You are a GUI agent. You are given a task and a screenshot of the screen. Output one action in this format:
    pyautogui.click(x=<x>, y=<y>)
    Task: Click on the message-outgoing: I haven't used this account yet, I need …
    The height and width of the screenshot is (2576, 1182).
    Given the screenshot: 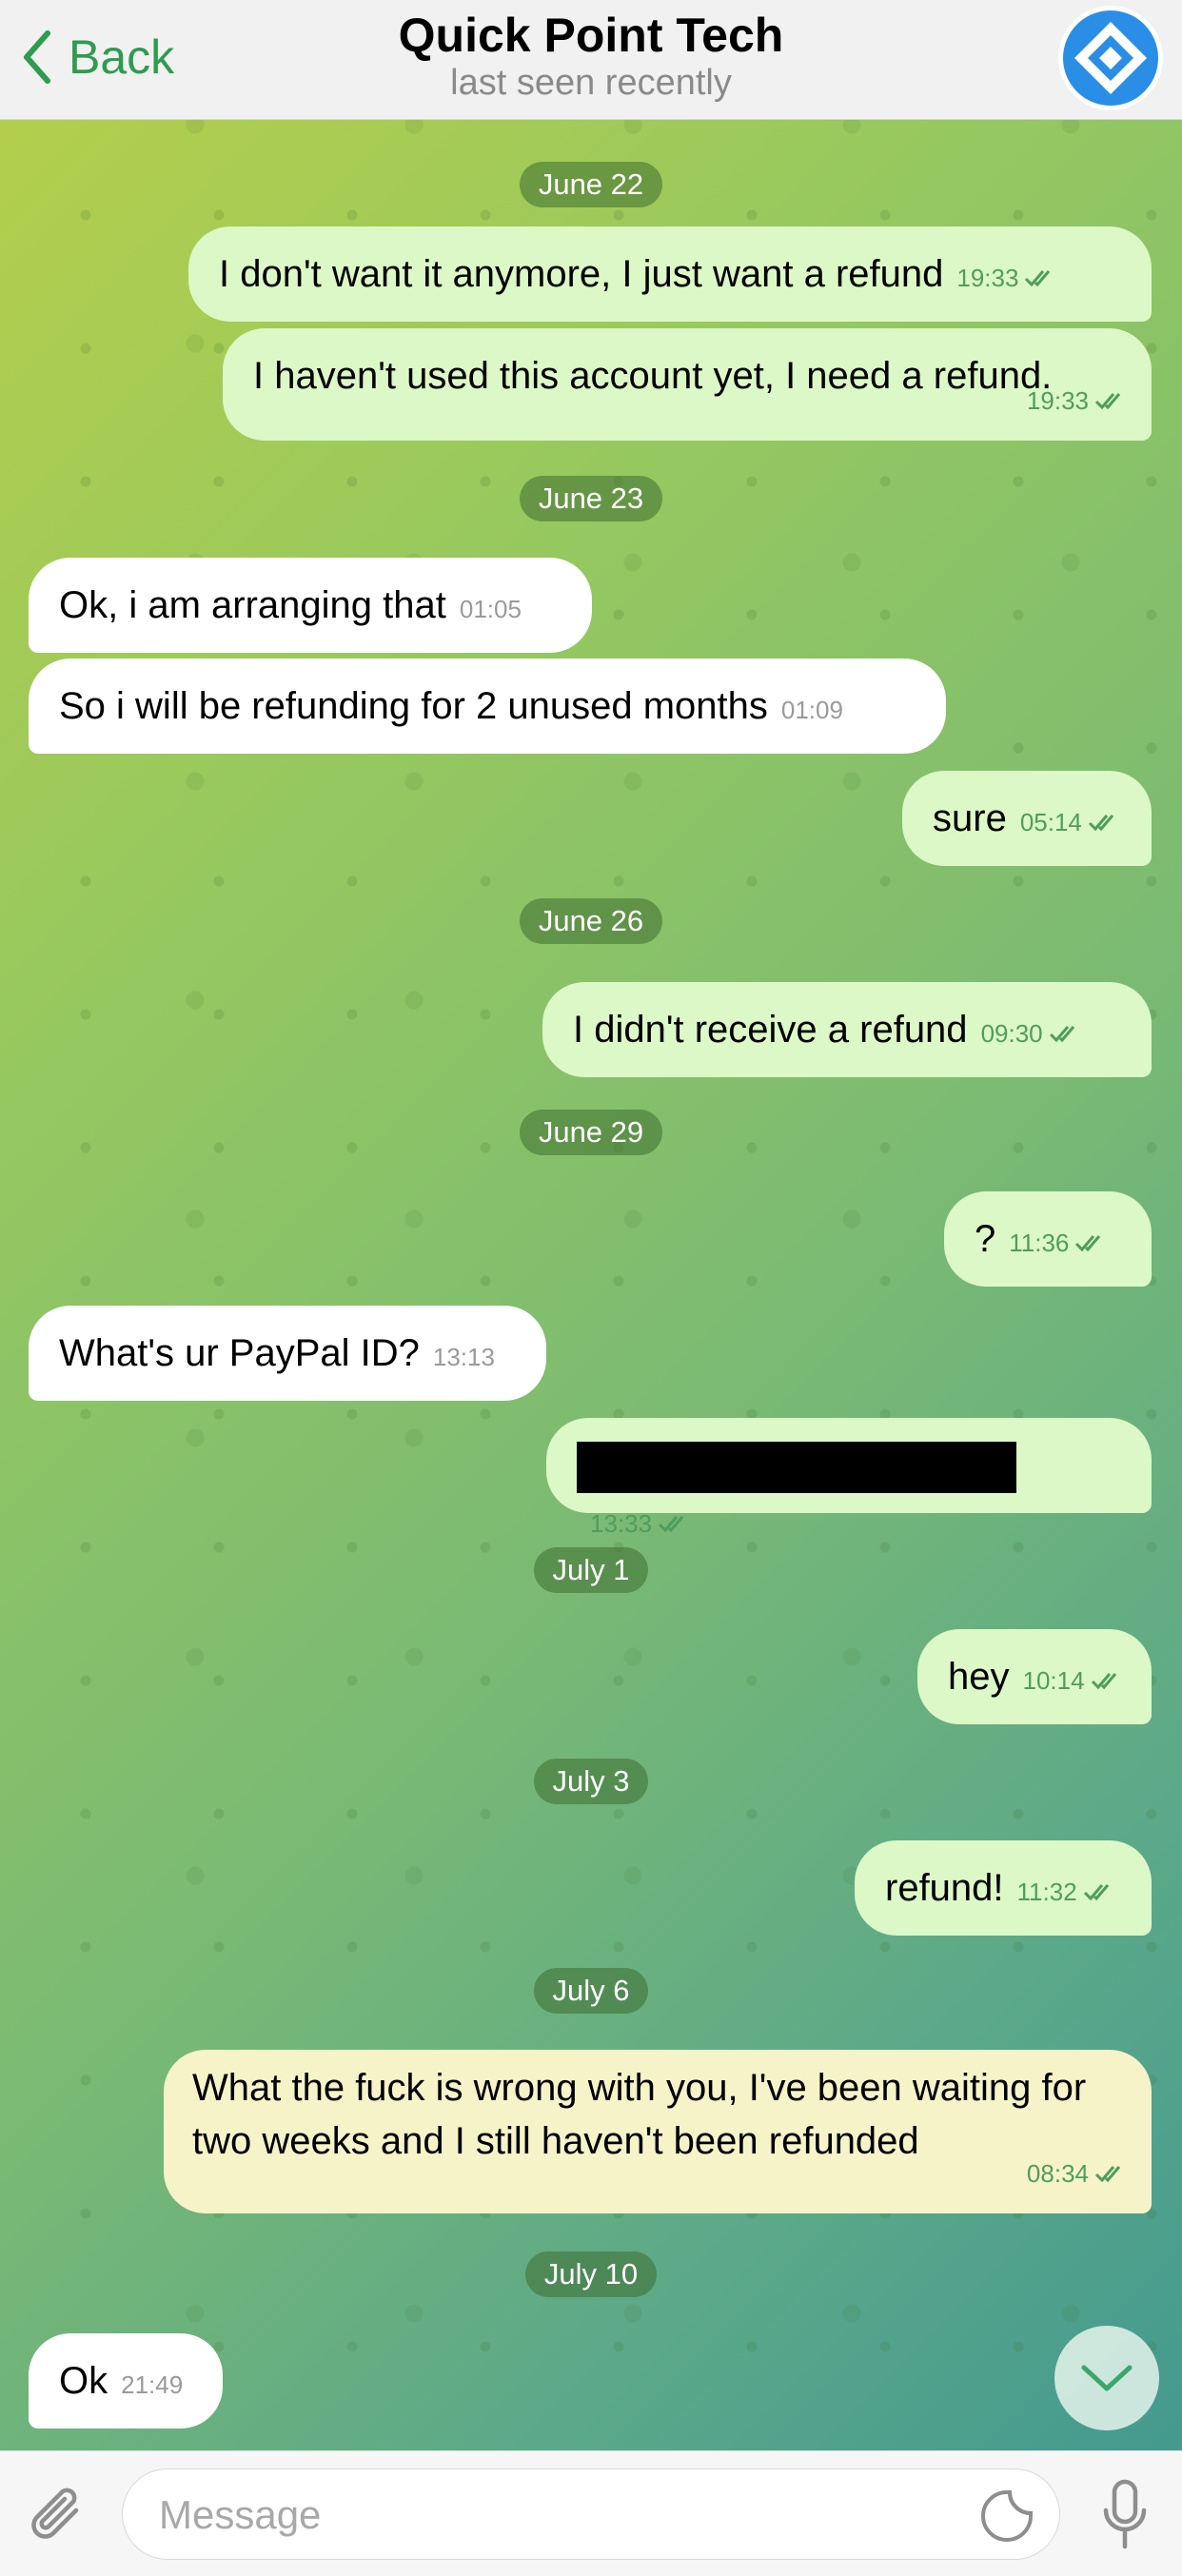 What is the action you would take?
    pyautogui.click(x=687, y=384)
    